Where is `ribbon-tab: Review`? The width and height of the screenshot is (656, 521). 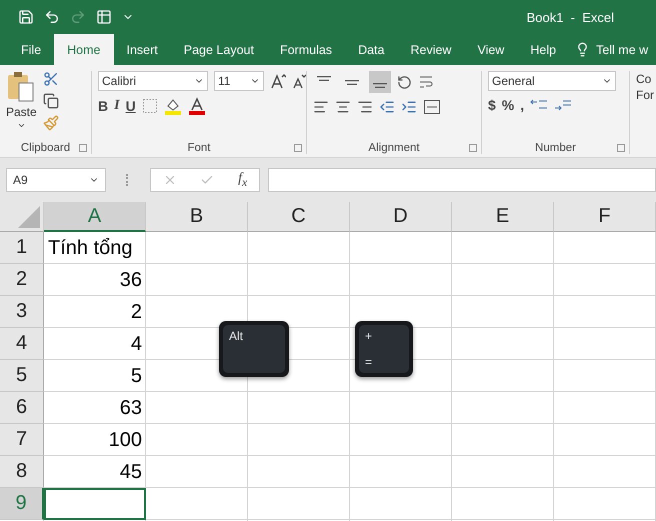 ribbon-tab: Review is located at coordinates (430, 49).